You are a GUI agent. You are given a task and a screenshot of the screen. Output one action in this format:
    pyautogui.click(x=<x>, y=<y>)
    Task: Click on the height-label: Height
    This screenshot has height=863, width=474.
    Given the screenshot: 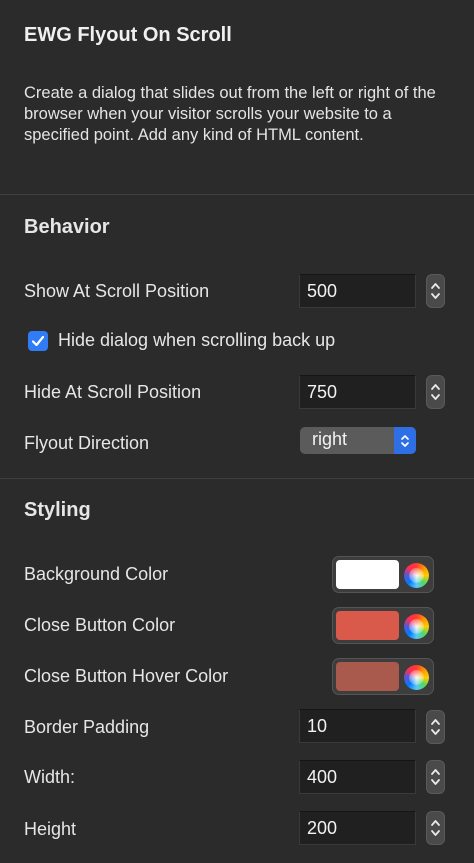 What is the action you would take?
    pyautogui.click(x=50, y=829)
    